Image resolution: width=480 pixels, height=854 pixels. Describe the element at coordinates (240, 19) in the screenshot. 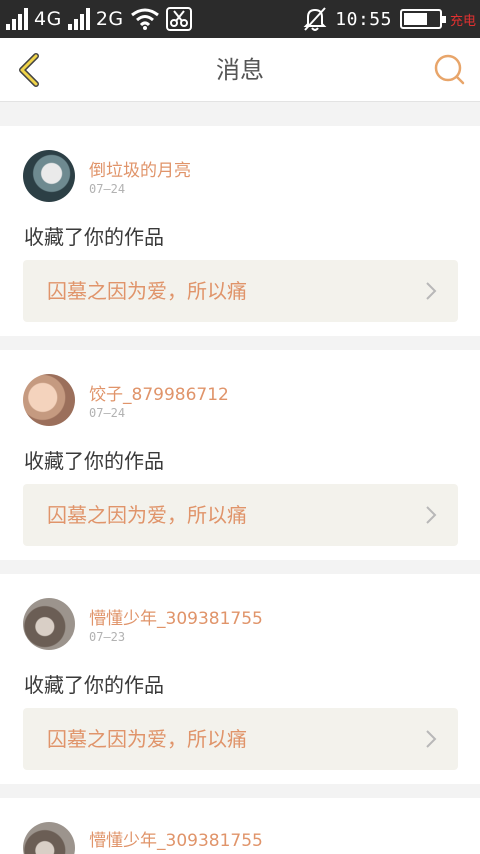

I see `status-bar: 4G 2G 10:55 充电` at that location.